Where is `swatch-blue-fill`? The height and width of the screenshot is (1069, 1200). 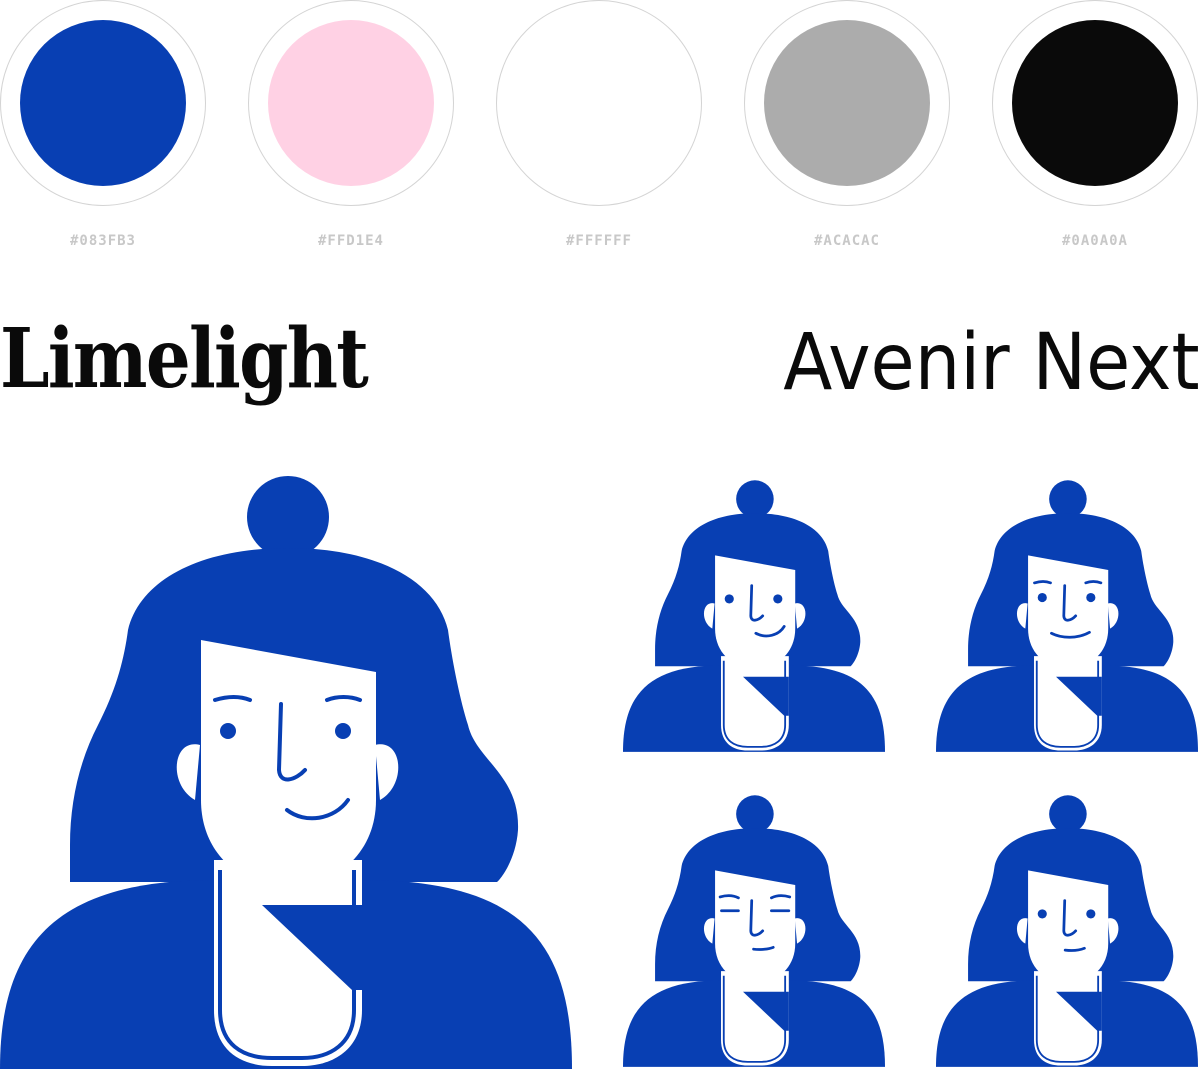
swatch-blue-fill is located at coordinates (103, 103).